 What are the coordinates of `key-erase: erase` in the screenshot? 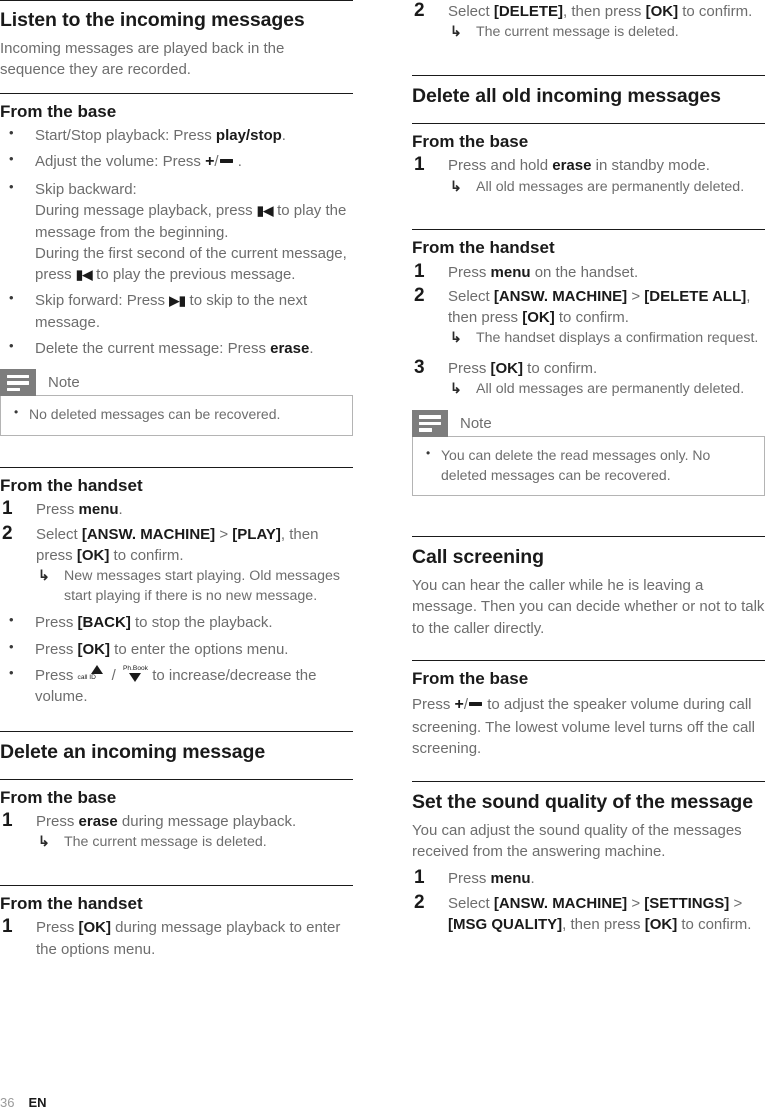 It's located at (98, 822).